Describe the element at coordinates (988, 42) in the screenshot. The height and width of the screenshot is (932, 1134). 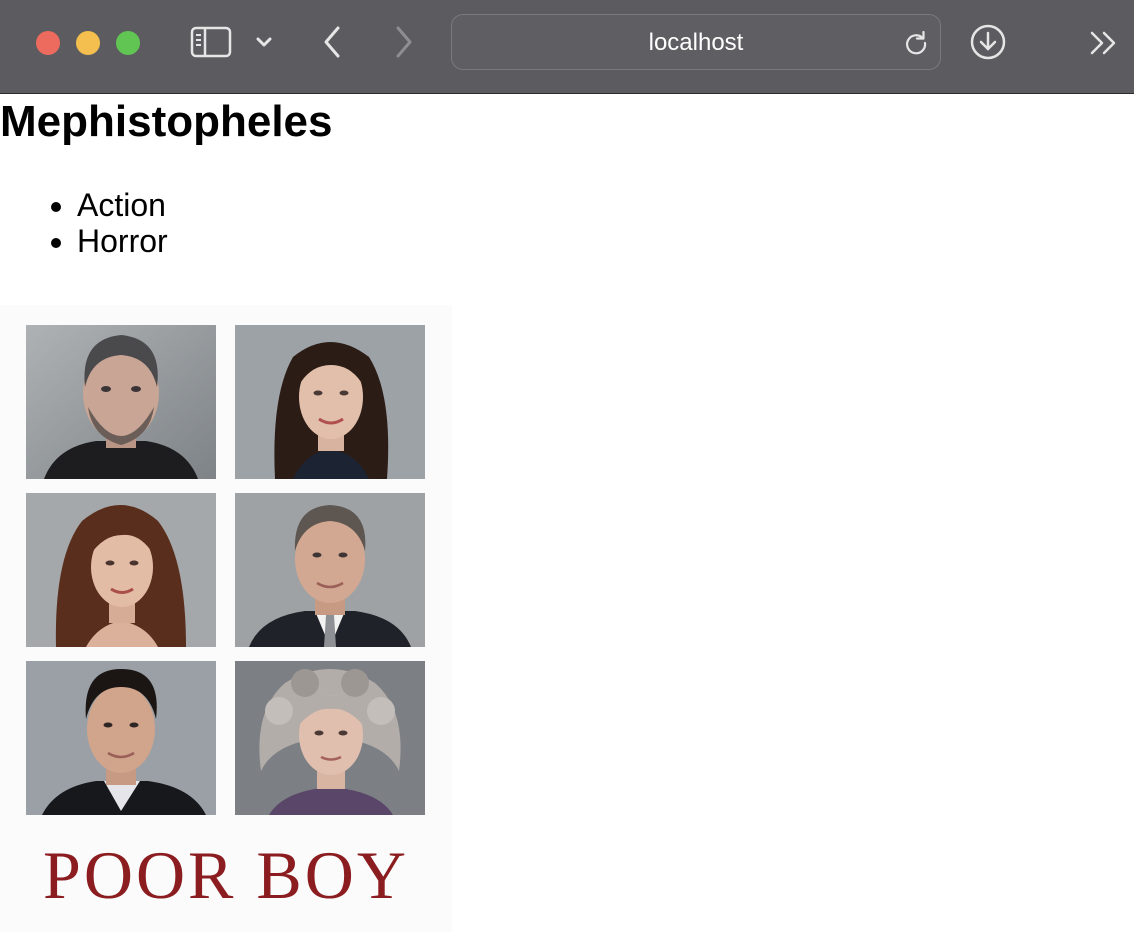
I see `download-icon` at that location.